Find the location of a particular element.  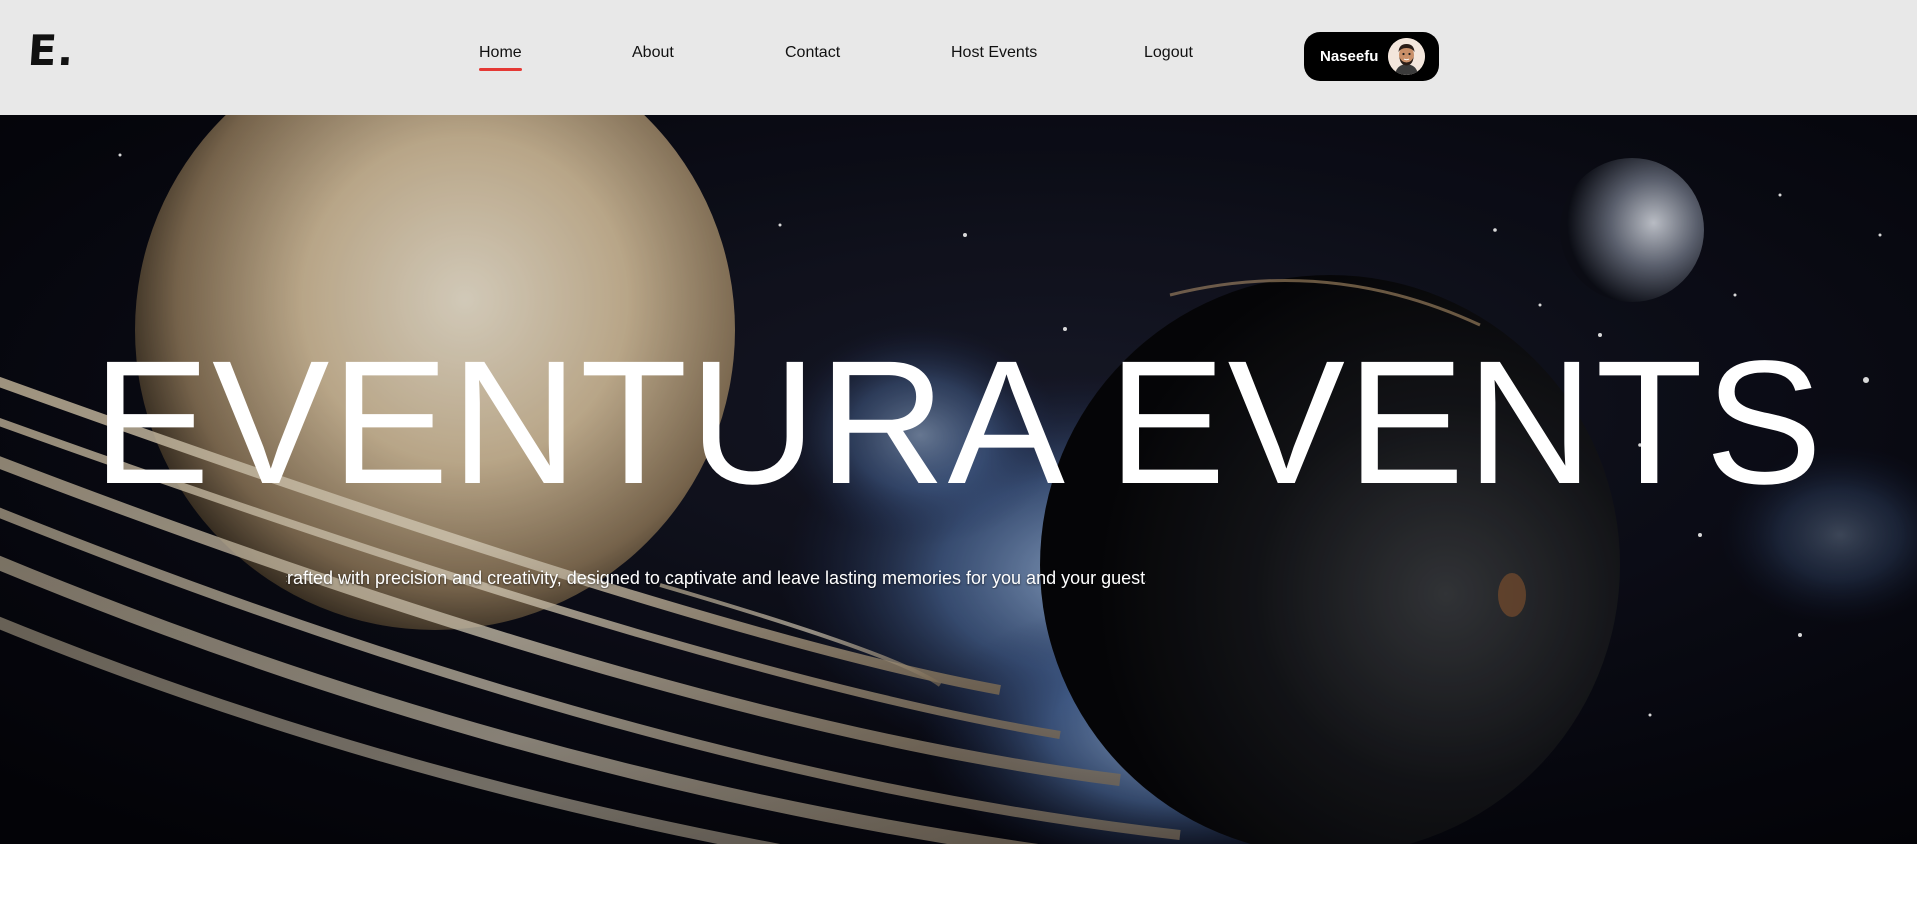

nav-host-events-link: Host Events is located at coordinates (994, 53).